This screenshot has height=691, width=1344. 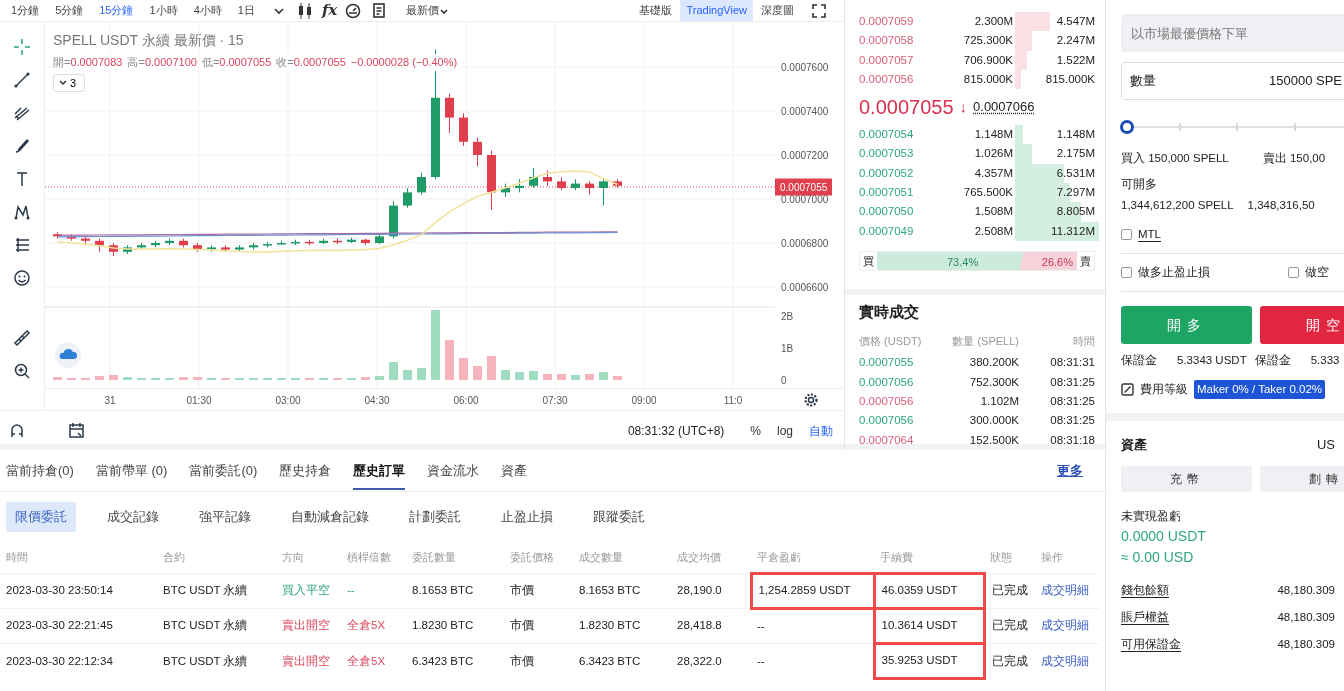 I want to click on interval-tab: 15分鐘, so click(x=116, y=10).